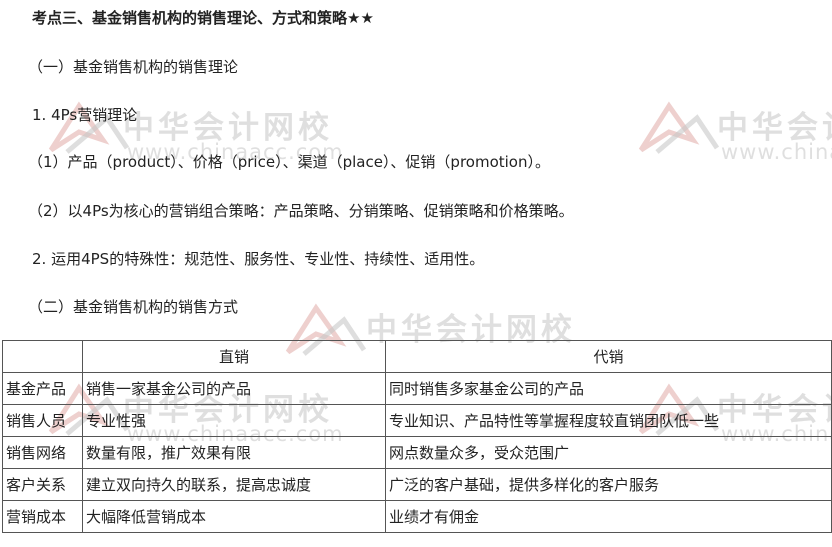 Image resolution: width=832 pixels, height=547 pixels. I want to click on table-row: 销售人员 专业性强 专业知识、产品特性等掌握程度较直销团队低一些, so click(417, 420).